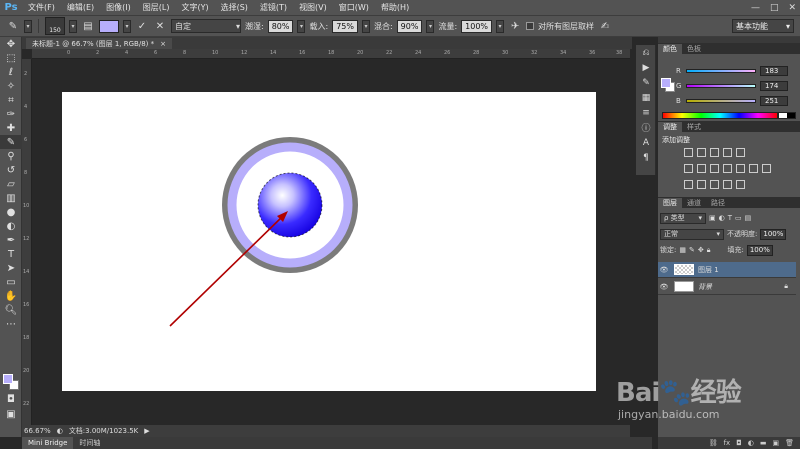  Describe the element at coordinates (477, 26) in the screenshot. I see `flow-field: 100%` at that location.